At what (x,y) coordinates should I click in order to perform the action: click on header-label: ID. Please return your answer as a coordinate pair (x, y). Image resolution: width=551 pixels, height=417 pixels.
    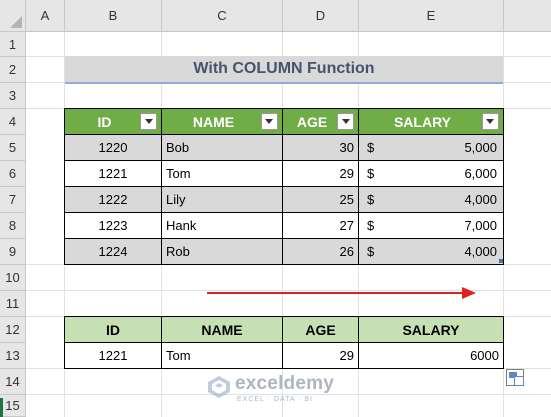
    Looking at the image, I should click on (104, 121).